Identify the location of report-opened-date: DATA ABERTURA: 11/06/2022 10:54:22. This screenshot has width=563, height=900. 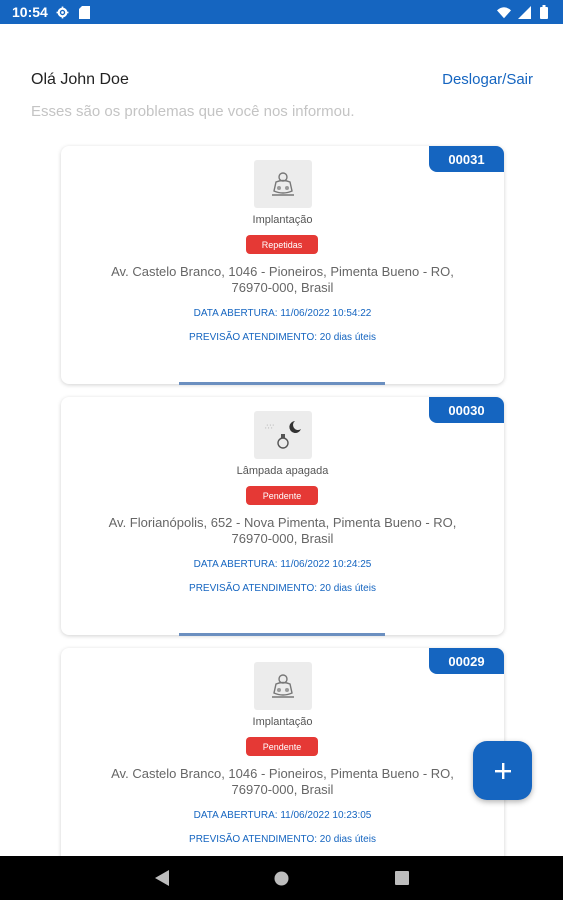
(282, 313).